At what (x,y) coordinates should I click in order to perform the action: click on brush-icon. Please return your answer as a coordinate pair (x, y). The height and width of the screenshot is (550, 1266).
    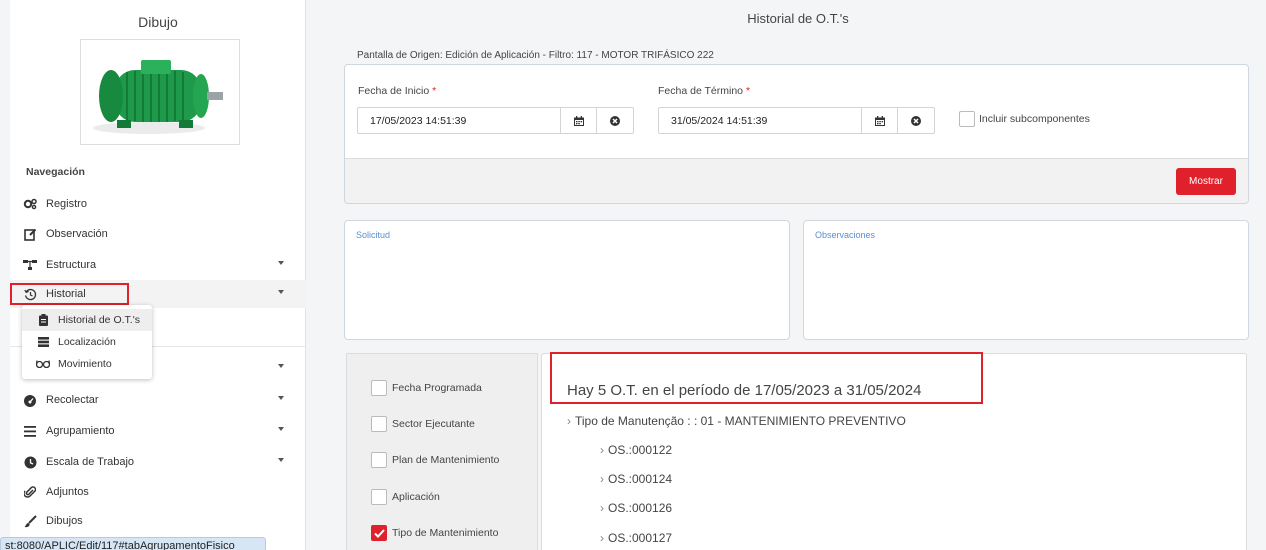
    Looking at the image, I should click on (30, 521).